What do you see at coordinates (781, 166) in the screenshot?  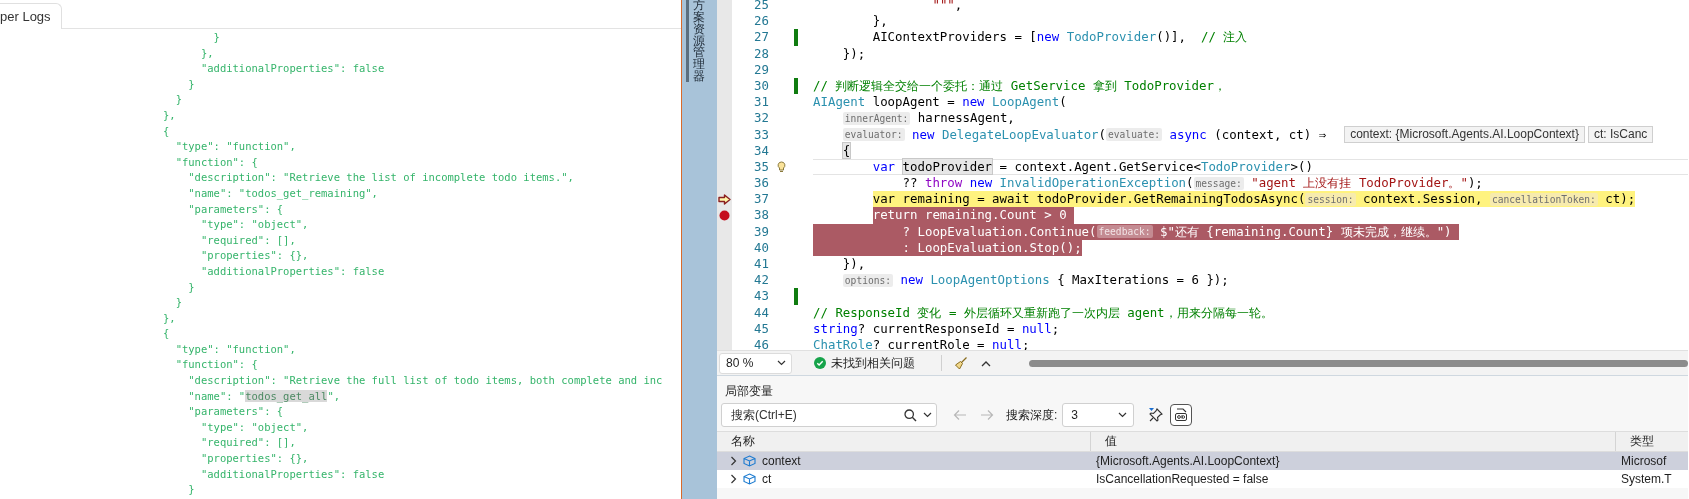 I see `lightbulb-icon` at bounding box center [781, 166].